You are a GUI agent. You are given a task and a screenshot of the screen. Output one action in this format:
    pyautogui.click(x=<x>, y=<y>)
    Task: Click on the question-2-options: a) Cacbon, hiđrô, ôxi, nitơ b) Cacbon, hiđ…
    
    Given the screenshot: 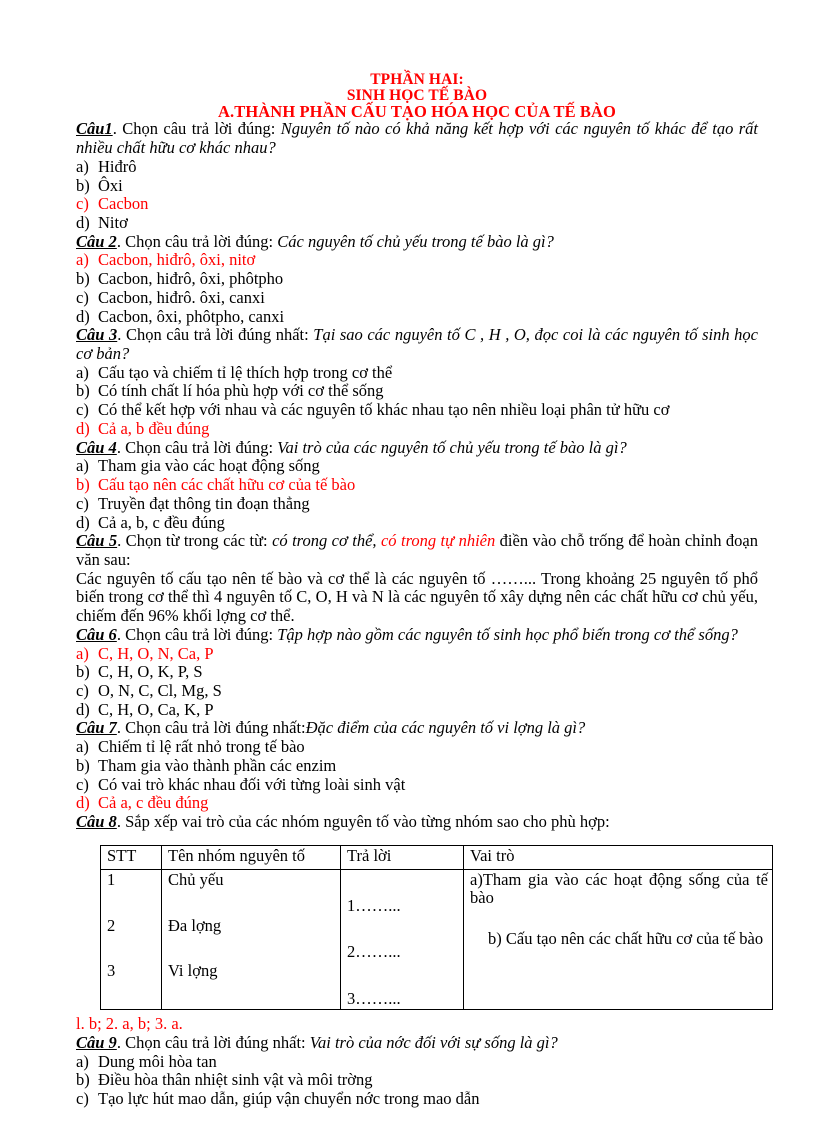 What is the action you would take?
    pyautogui.click(x=417, y=288)
    